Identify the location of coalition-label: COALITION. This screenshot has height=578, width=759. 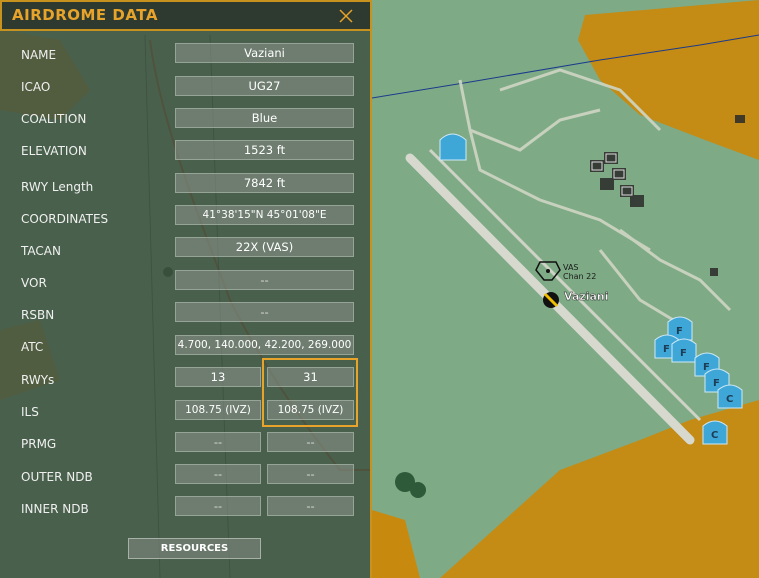
(54, 119).